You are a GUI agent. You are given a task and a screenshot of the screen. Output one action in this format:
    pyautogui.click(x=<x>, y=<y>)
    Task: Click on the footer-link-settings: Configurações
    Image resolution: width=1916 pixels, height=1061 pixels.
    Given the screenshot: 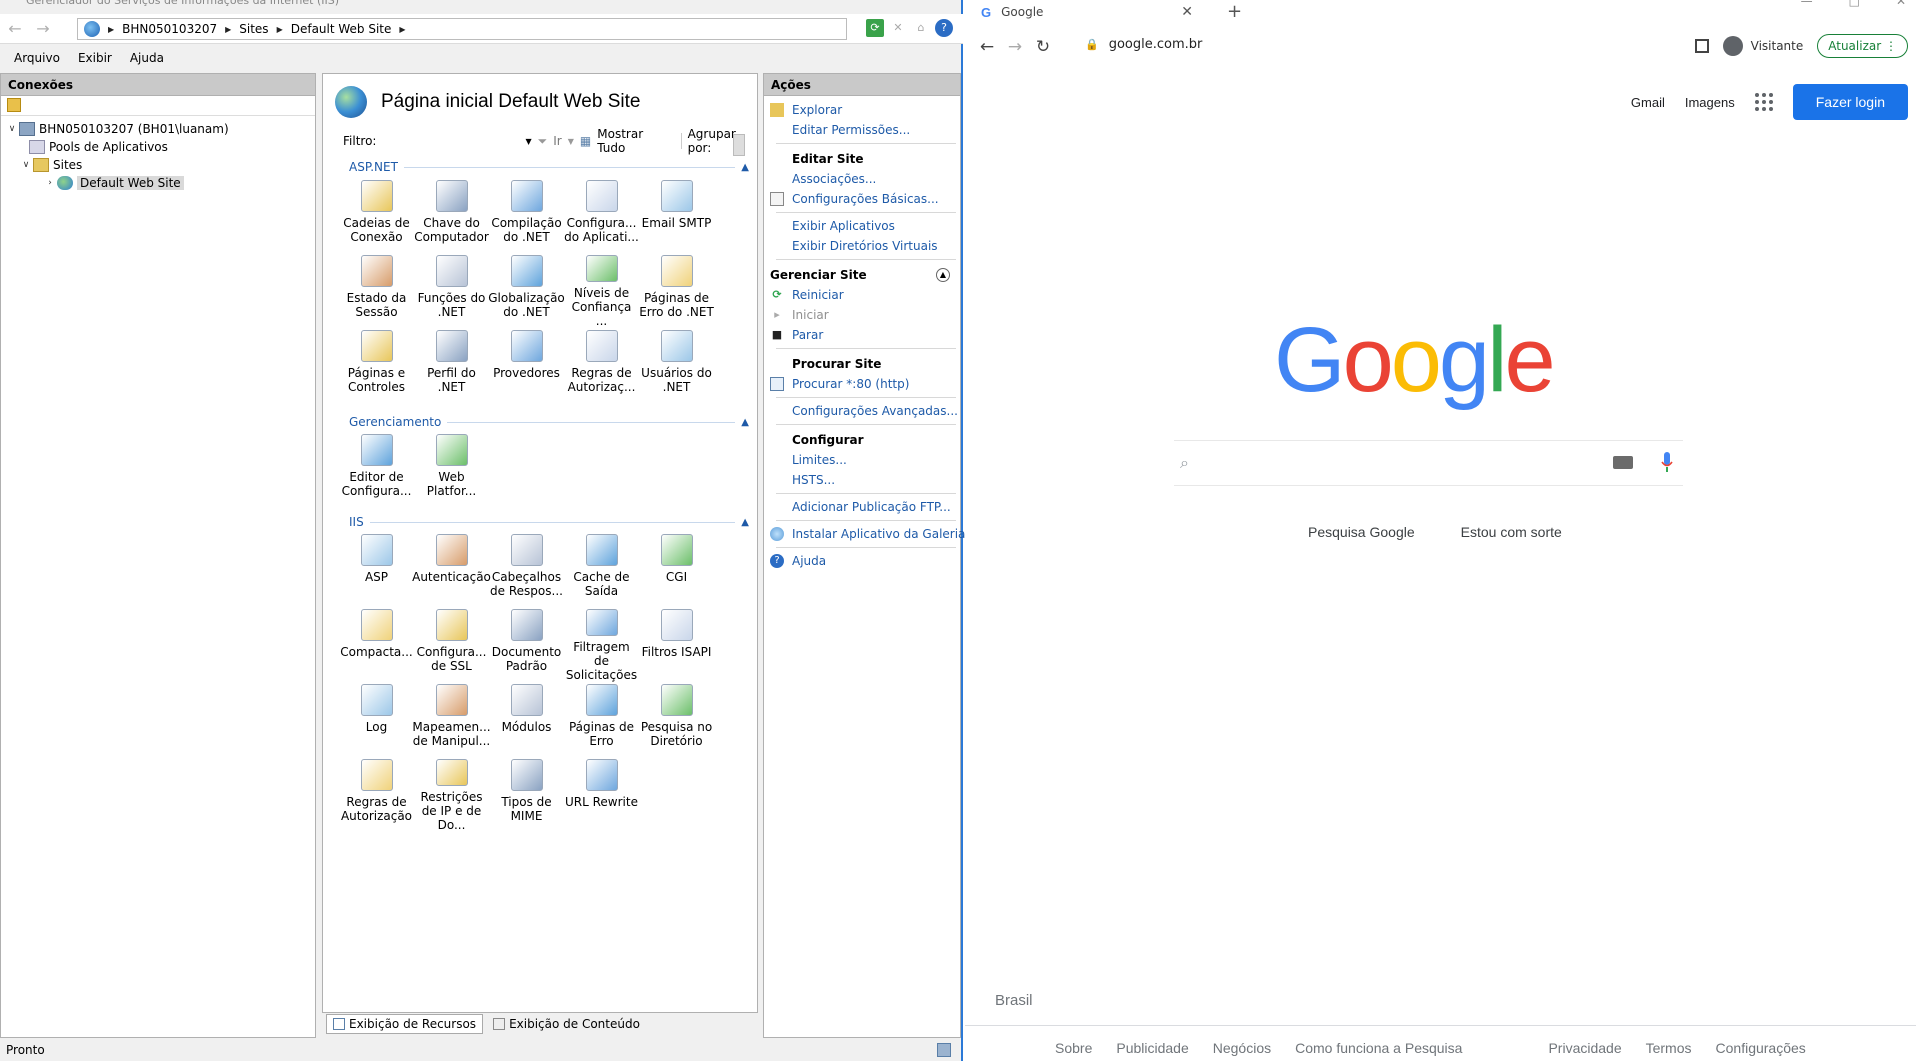 What is the action you would take?
    pyautogui.click(x=1761, y=1048)
    